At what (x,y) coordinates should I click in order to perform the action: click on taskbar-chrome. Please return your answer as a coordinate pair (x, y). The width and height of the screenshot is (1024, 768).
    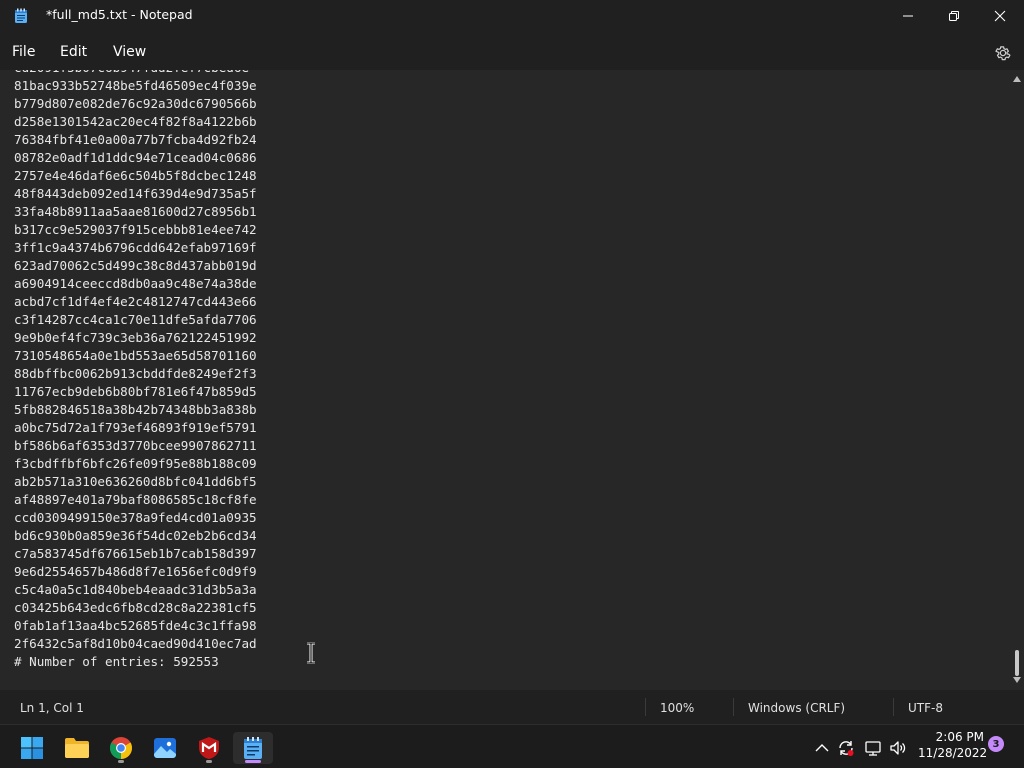
    Looking at the image, I should click on (121, 748).